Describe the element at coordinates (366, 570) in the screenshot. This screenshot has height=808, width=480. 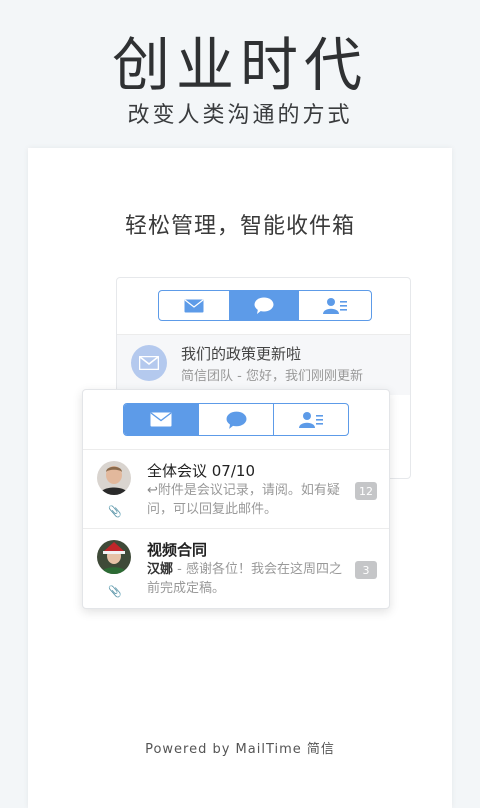
I see `unread-count-badge: 3` at that location.